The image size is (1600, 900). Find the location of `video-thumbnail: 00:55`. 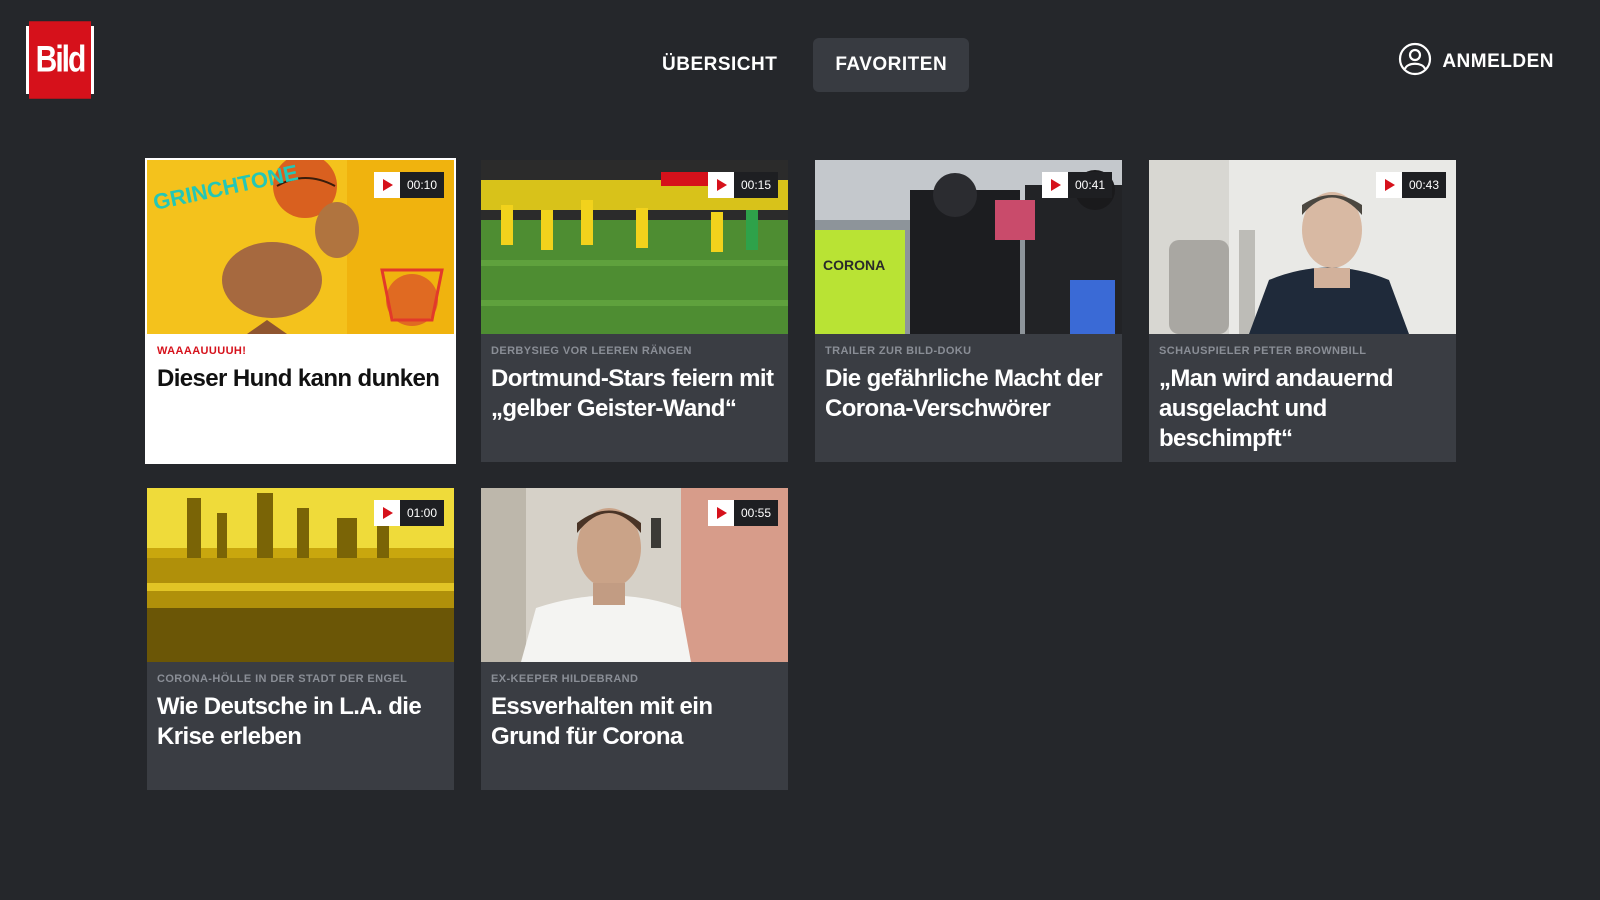

video-thumbnail: 00:55 is located at coordinates (634, 575).